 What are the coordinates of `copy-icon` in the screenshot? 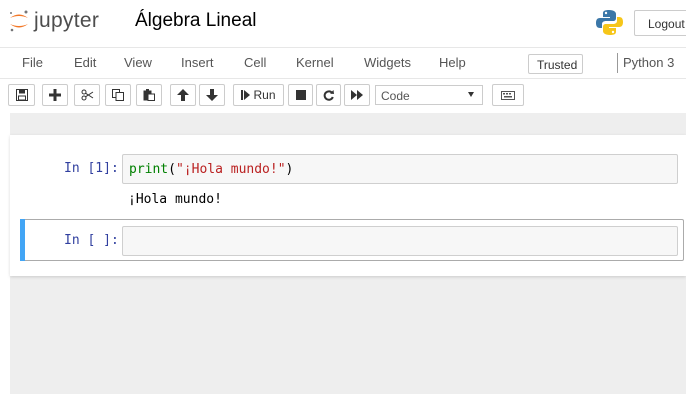 It's located at (118, 95).